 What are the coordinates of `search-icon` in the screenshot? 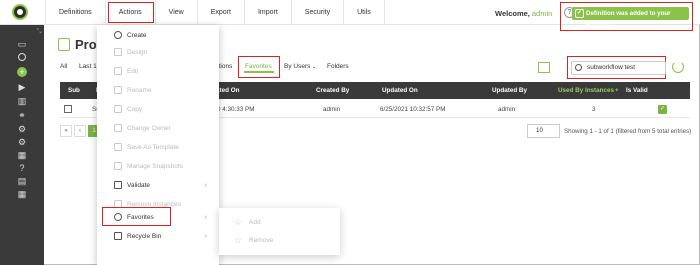 It's located at (578, 67).